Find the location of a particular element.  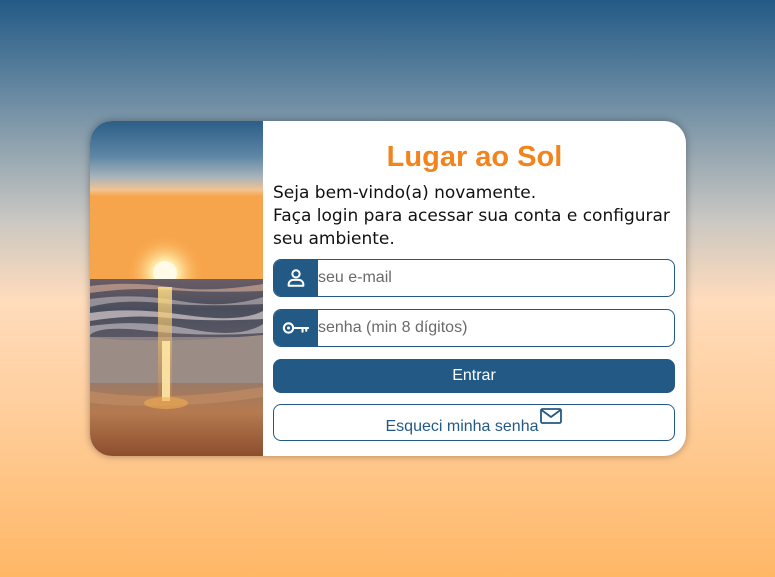

login-button: Entrar is located at coordinates (474, 376).